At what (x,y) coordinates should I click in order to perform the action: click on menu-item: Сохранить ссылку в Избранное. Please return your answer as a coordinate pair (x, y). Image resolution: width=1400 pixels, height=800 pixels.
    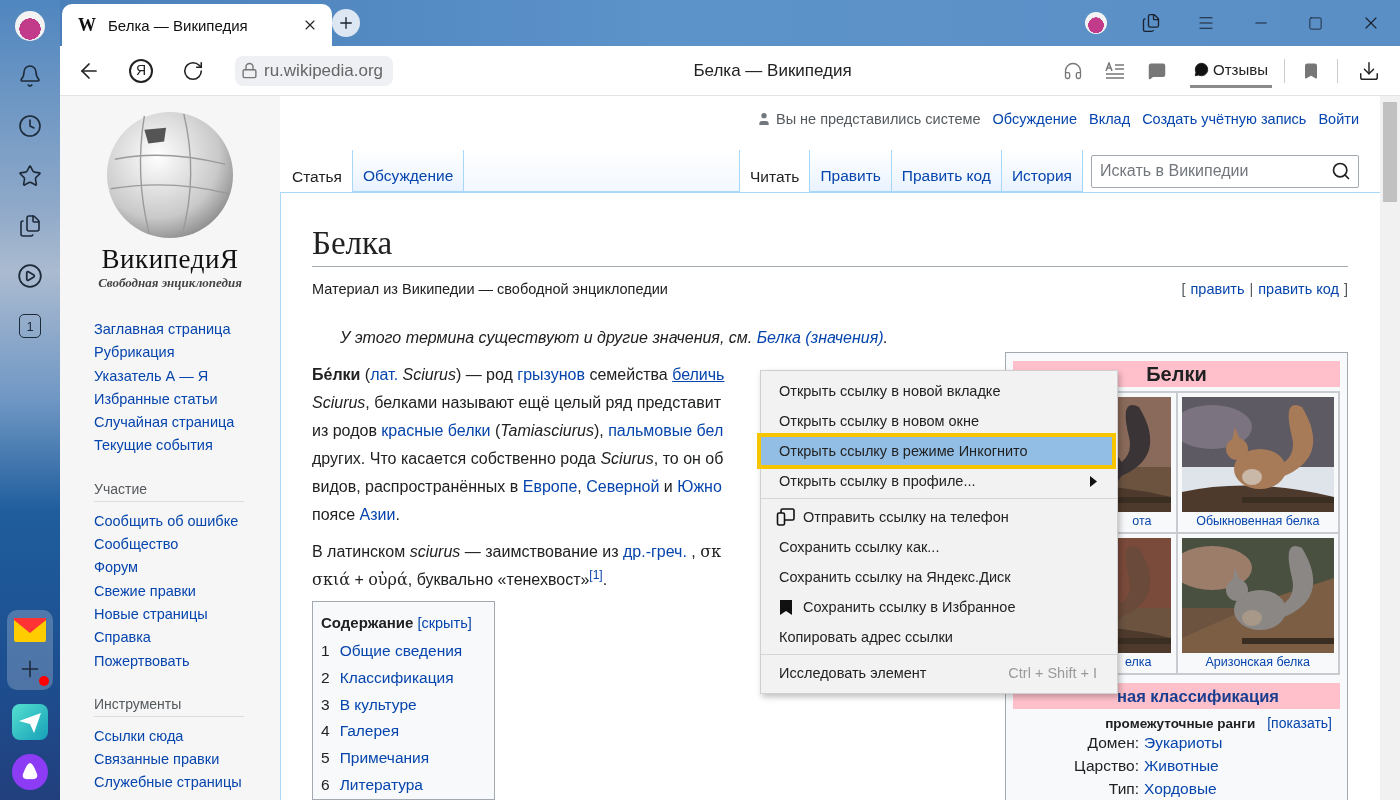
    Looking at the image, I should click on (939, 607).